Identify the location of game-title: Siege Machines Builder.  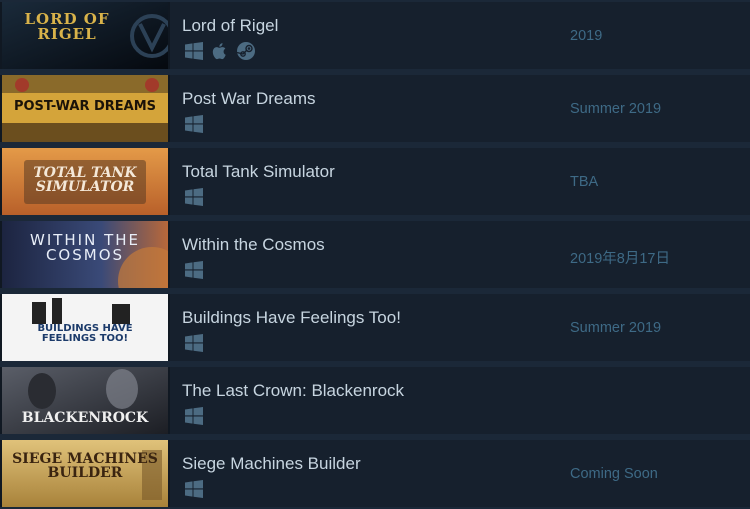
(271, 463).